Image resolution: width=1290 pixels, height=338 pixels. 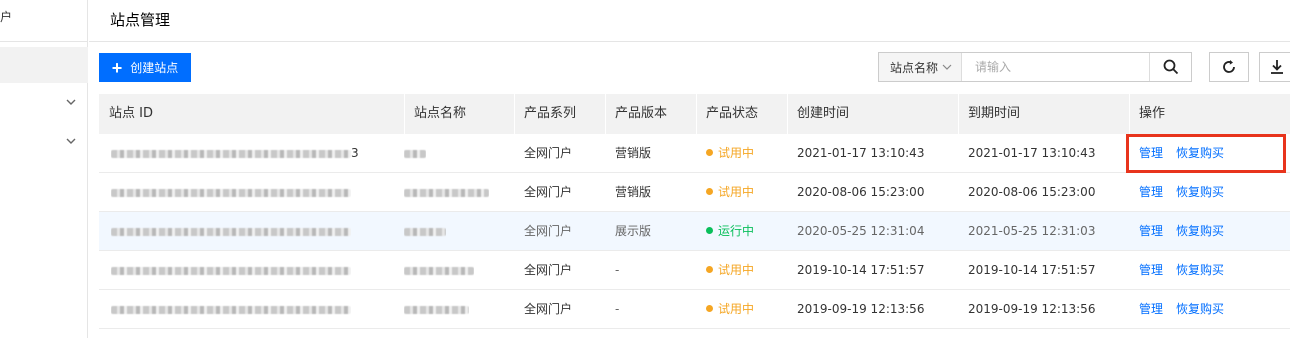 What do you see at coordinates (1032, 192) in the screenshot?
I see `expires-cell: 2020-08-06 15:23:00` at bounding box center [1032, 192].